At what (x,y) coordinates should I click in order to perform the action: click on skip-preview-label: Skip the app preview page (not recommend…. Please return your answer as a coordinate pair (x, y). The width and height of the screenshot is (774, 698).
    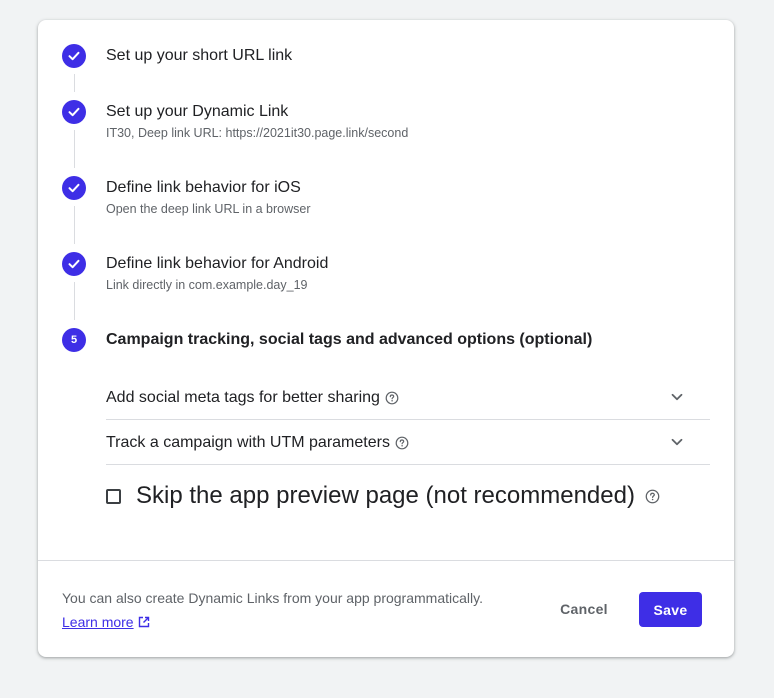
    Looking at the image, I should click on (385, 496).